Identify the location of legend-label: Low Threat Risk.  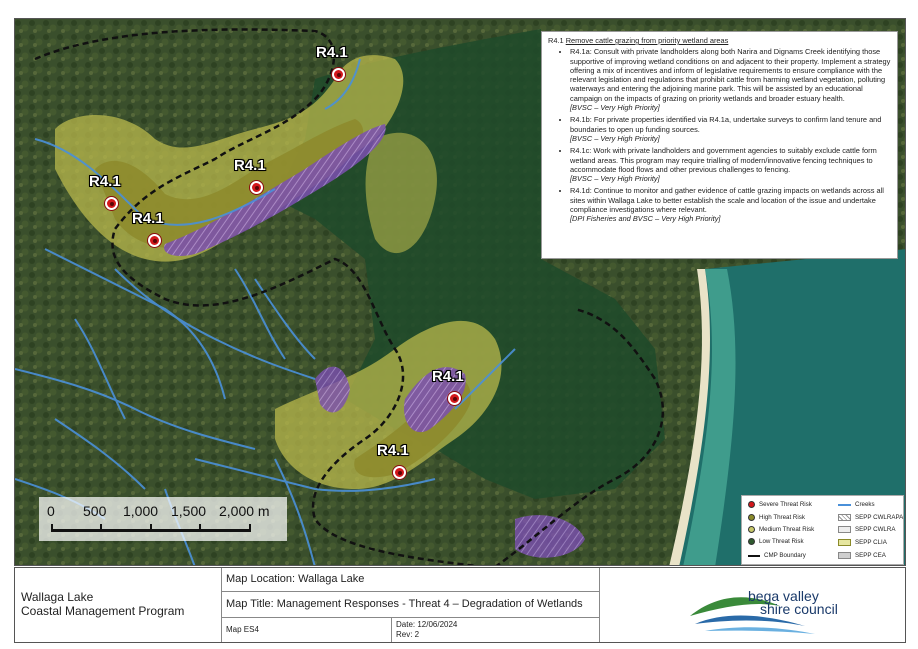
(781, 541).